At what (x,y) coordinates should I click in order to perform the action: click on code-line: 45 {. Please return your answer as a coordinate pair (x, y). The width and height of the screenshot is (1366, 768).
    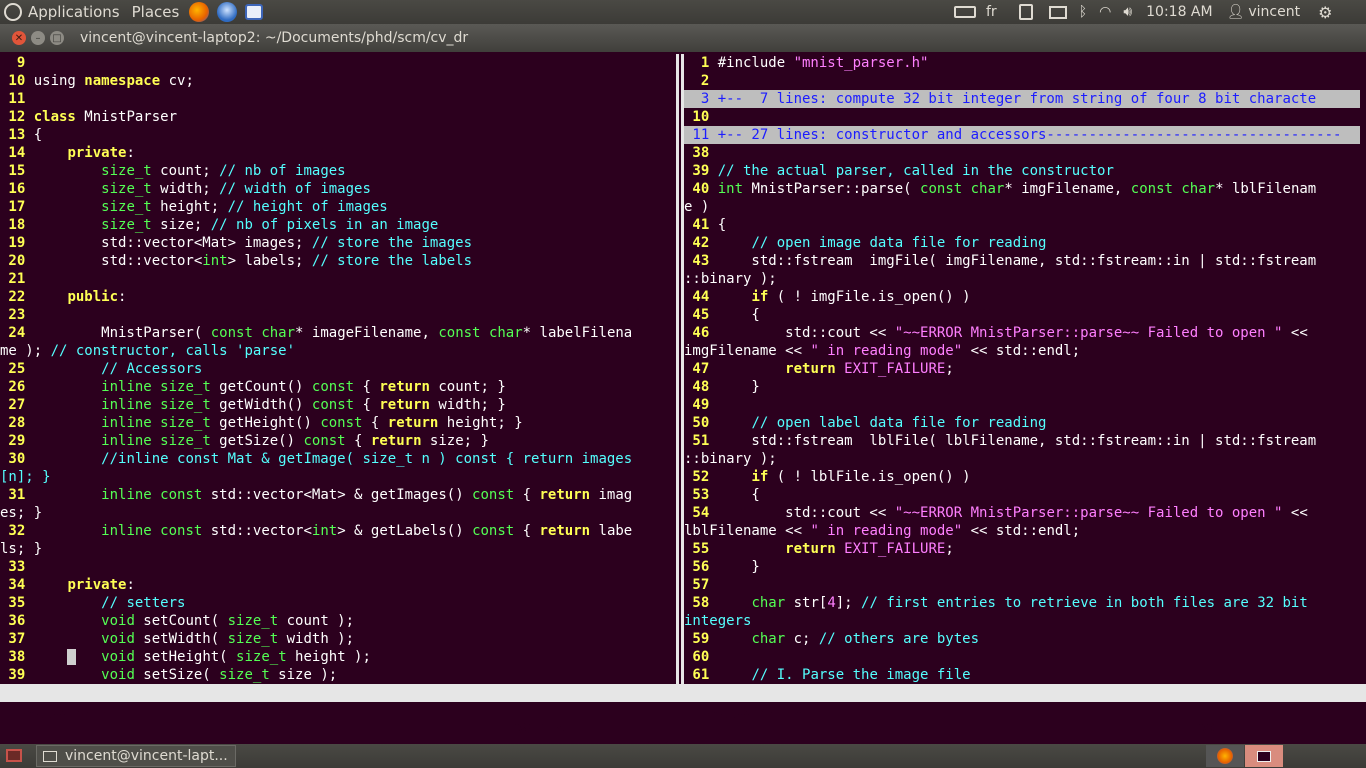
    Looking at the image, I should click on (1022, 315).